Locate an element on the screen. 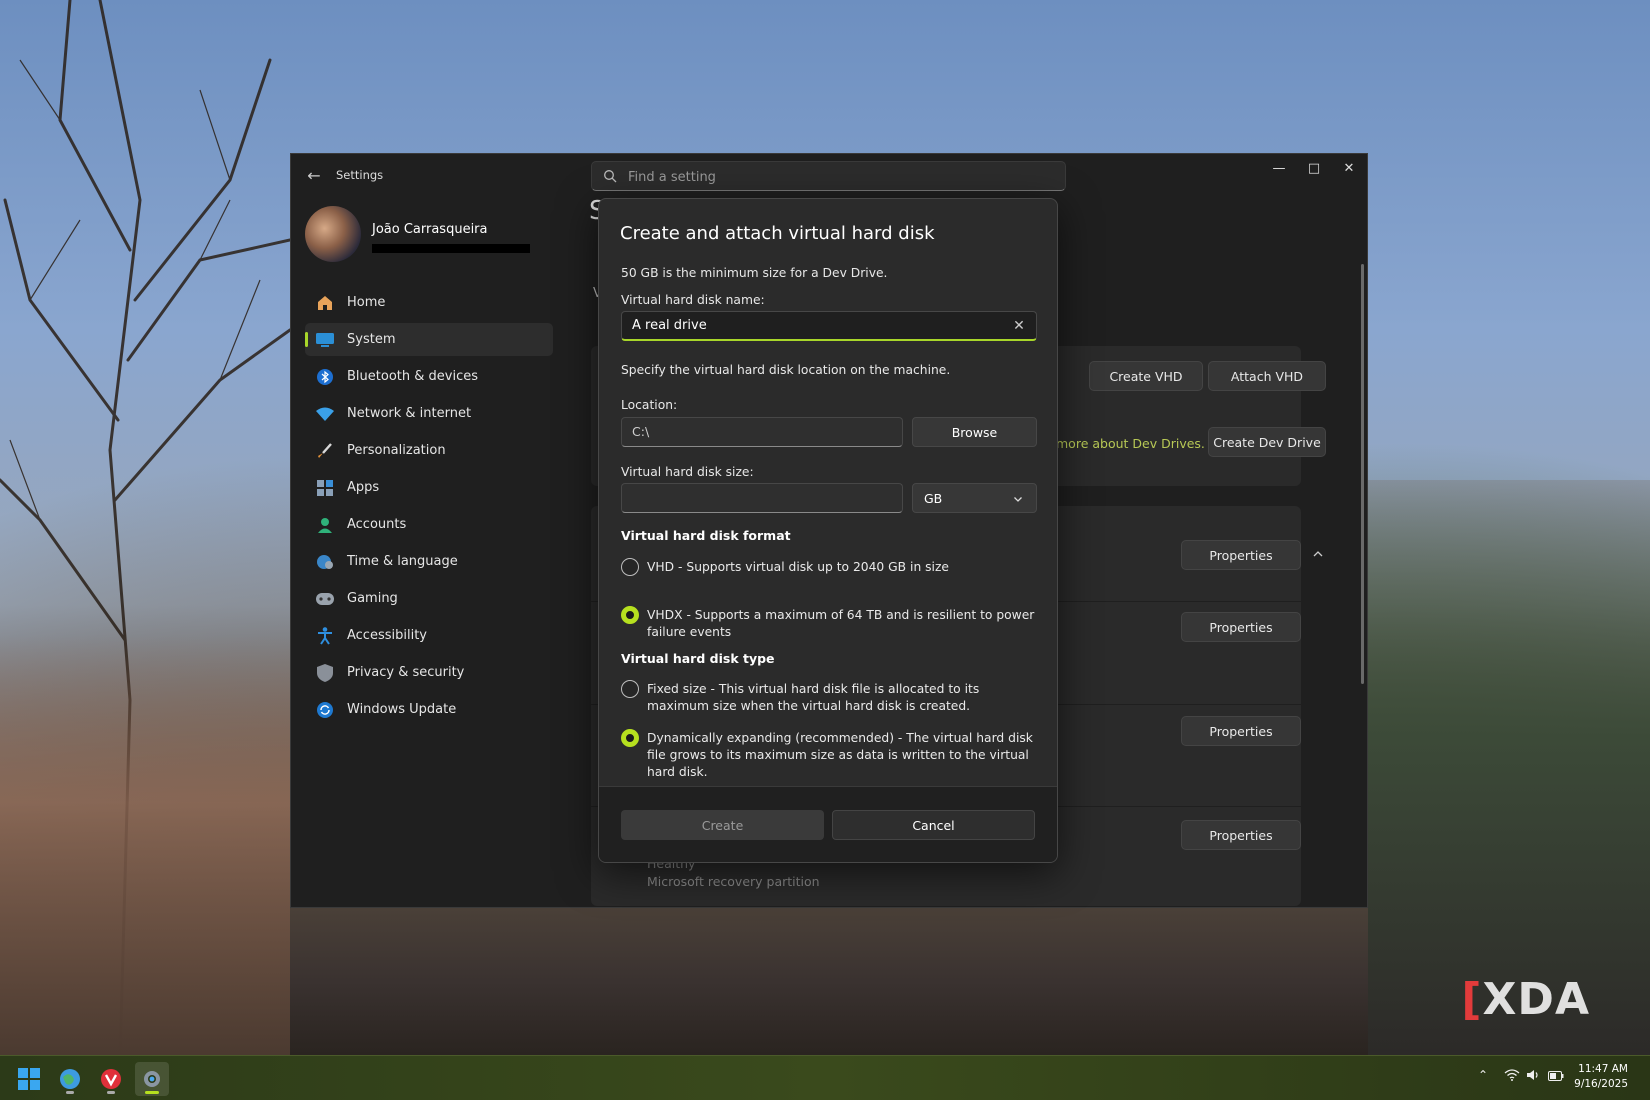 The height and width of the screenshot is (1100, 1650). back-arrow-icon: ← is located at coordinates (314, 176).